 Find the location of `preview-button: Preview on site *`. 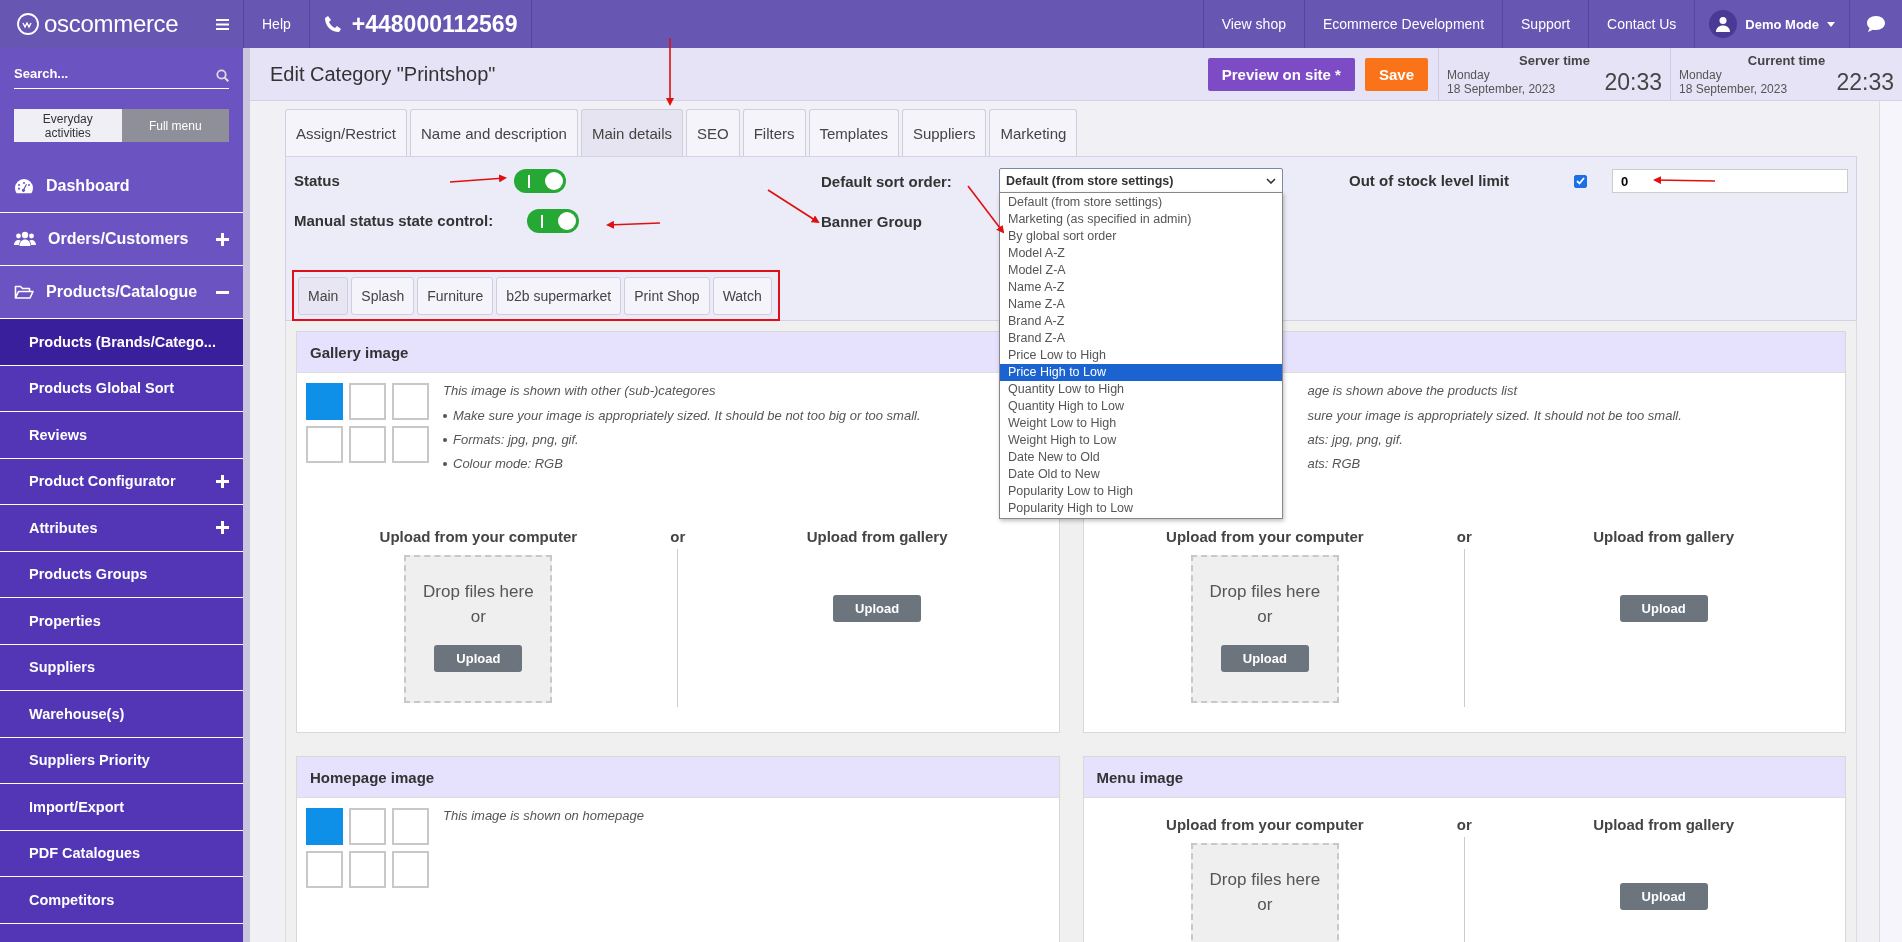

preview-button: Preview on site * is located at coordinates (1281, 74).